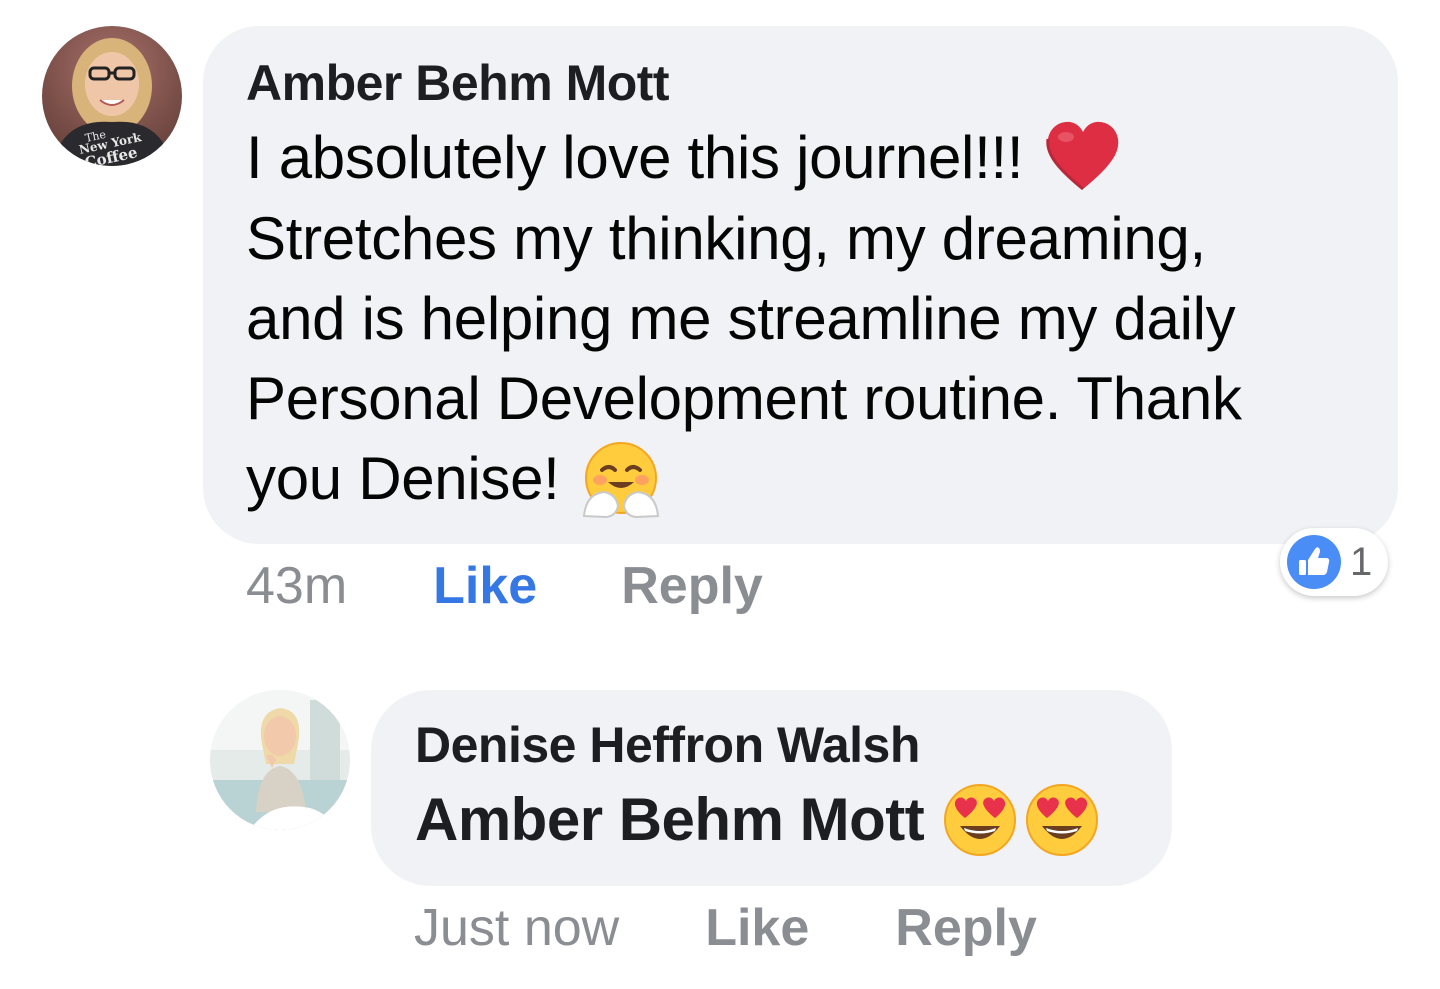 Image resolution: width=1440 pixels, height=989 pixels. I want to click on comment-actions: 43m Like Reply, so click(504, 586).